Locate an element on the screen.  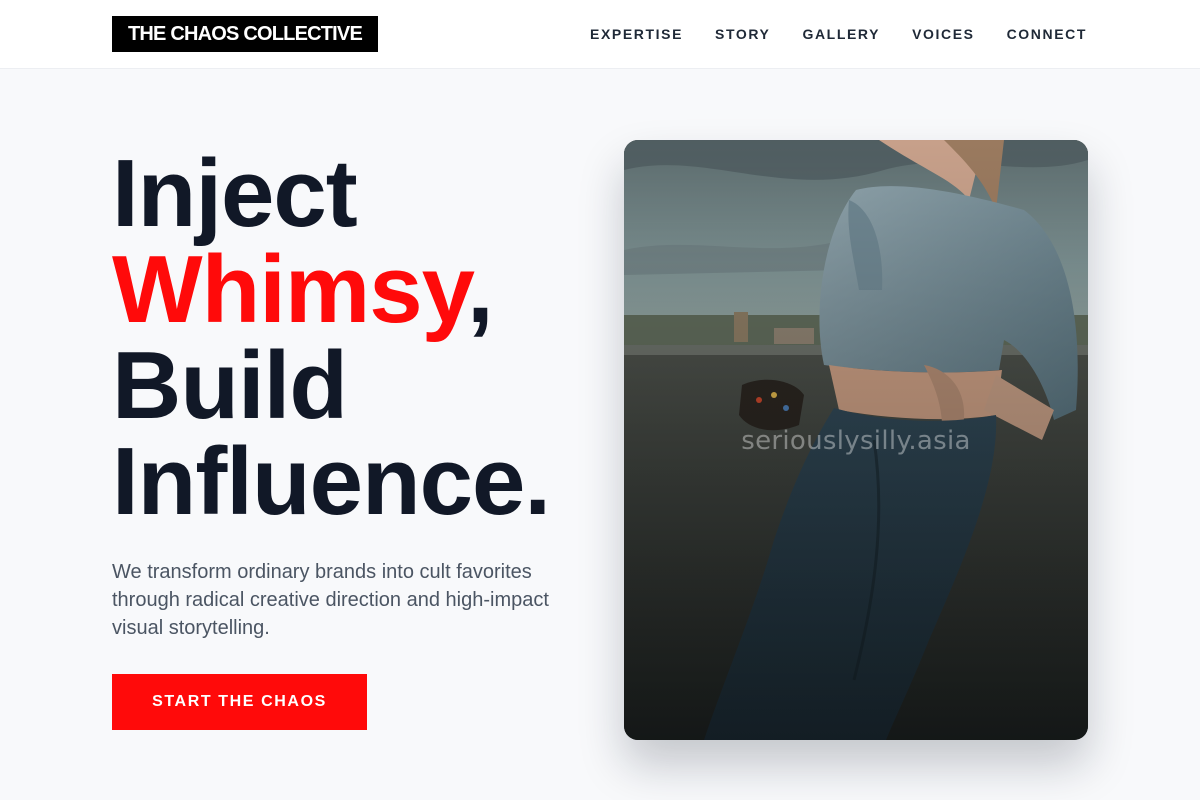
nav-link-story: STORY is located at coordinates (742, 34).